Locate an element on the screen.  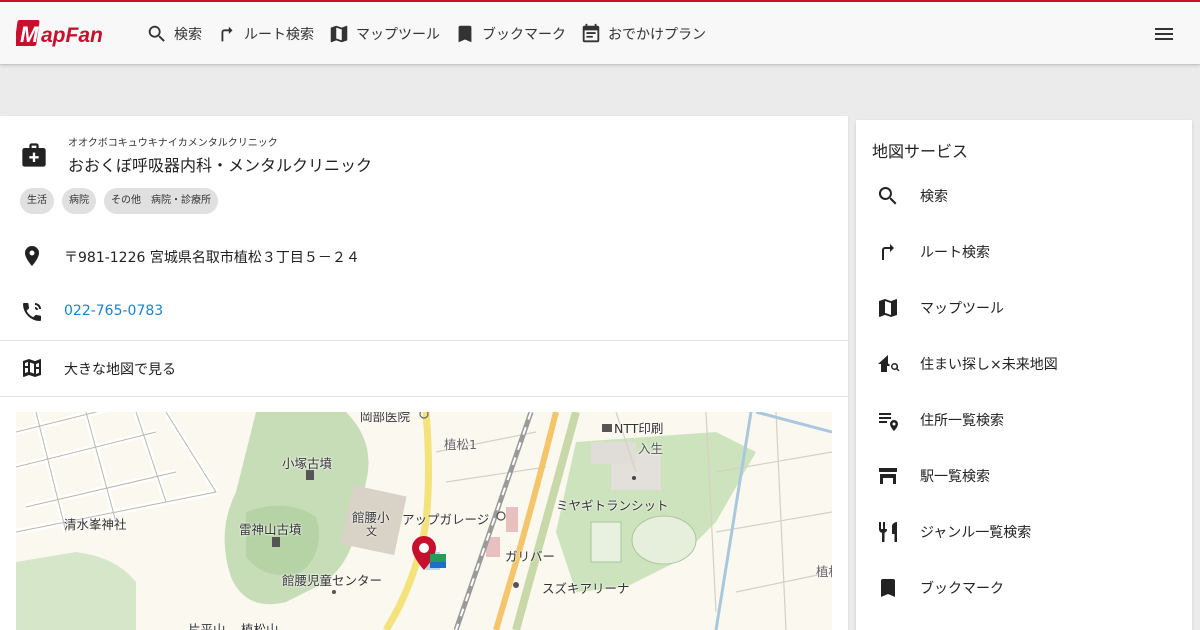
hamburger-menu-button is located at coordinates (1164, 34).